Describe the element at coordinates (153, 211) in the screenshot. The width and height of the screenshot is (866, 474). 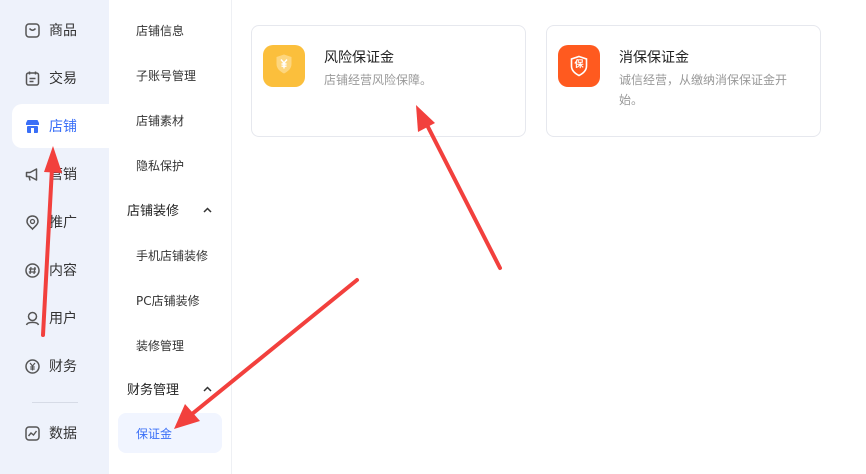
I see `submenu-group-label: 店铺装修` at that location.